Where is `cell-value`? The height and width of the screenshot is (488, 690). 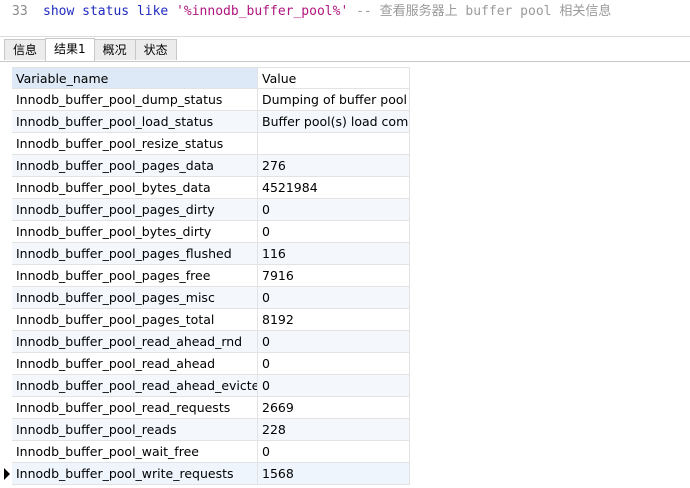 cell-value is located at coordinates (334, 144).